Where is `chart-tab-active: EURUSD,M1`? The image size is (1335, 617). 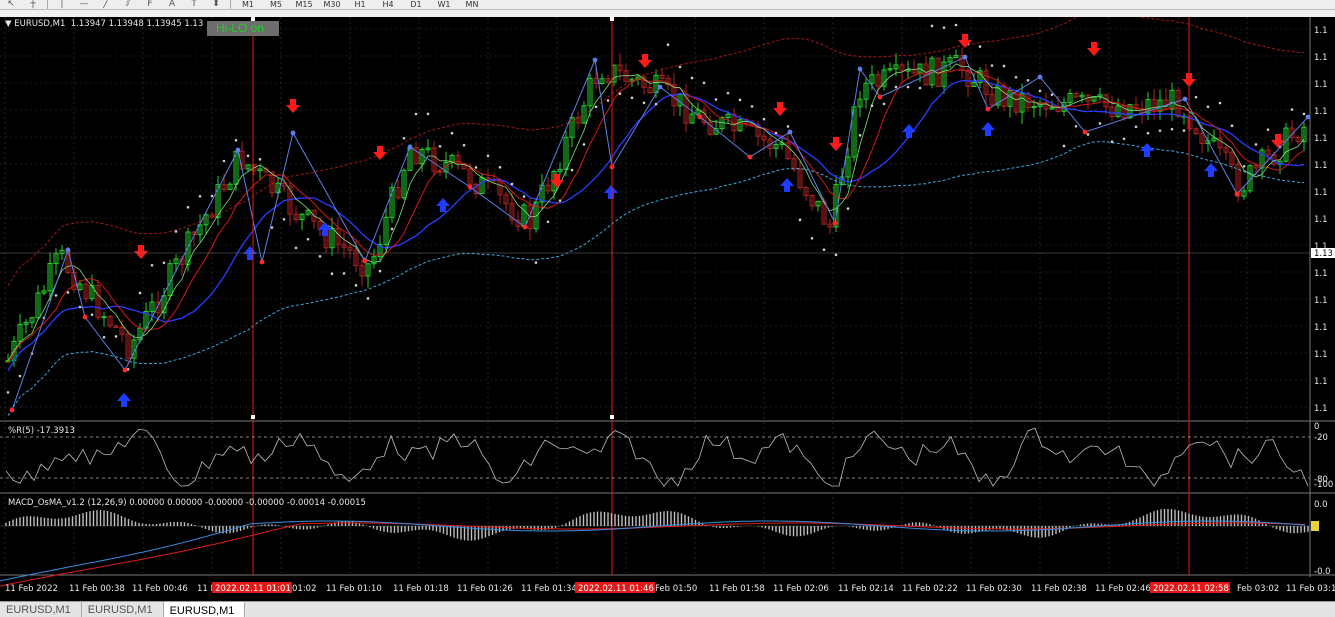 chart-tab-active: EURUSD,M1 is located at coordinates (204, 609).